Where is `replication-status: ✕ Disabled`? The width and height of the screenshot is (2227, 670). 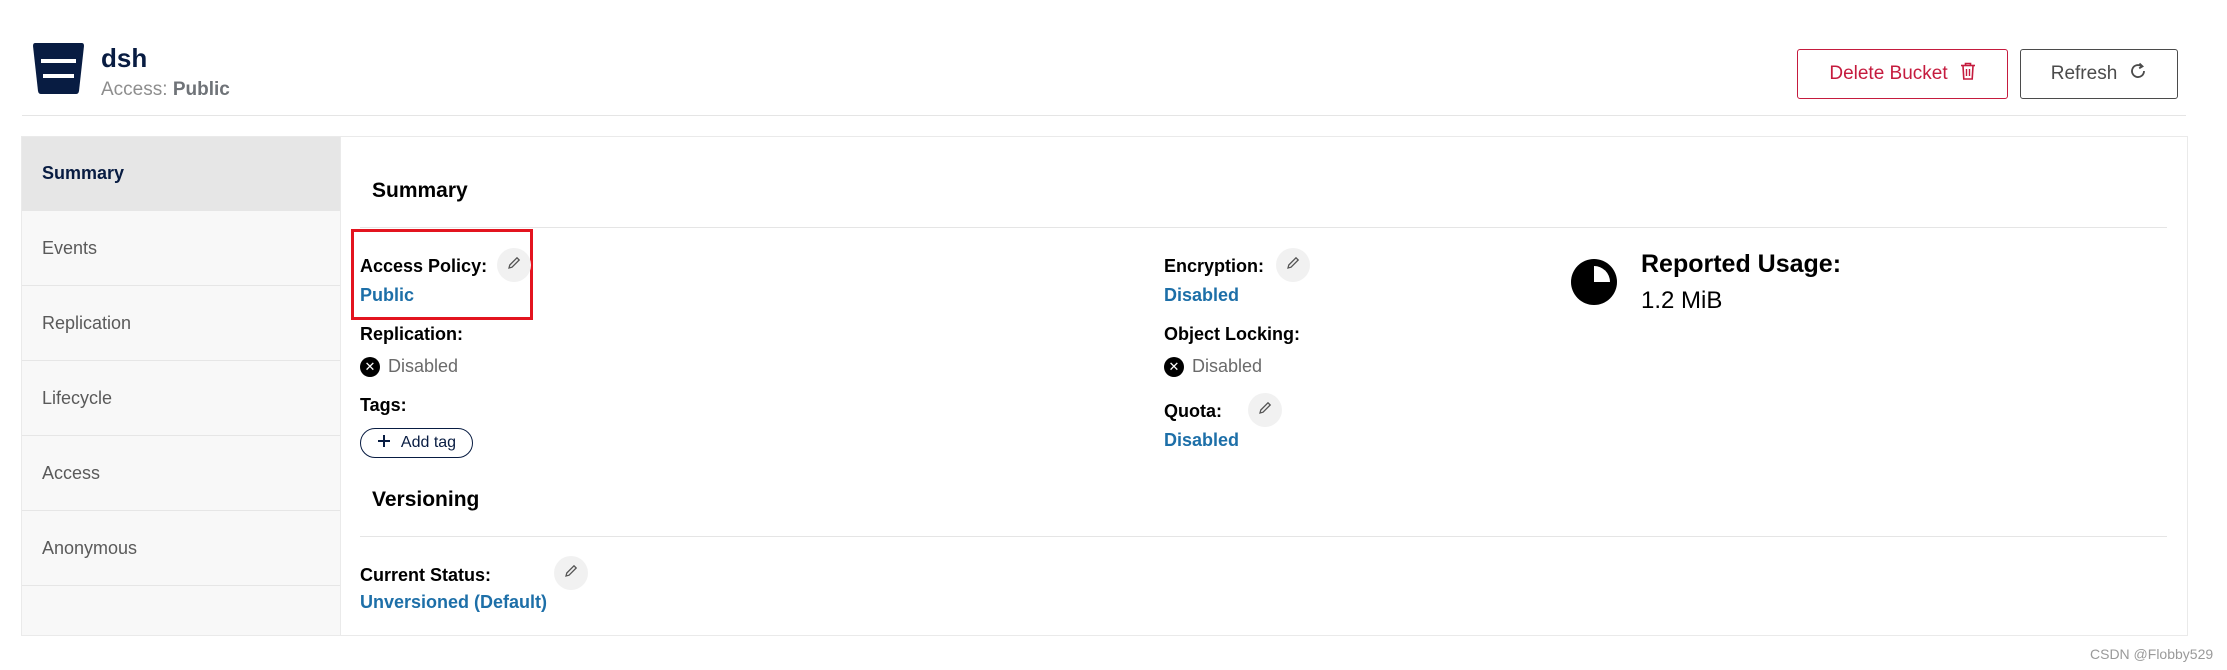
replication-status: ✕ Disabled is located at coordinates (409, 366).